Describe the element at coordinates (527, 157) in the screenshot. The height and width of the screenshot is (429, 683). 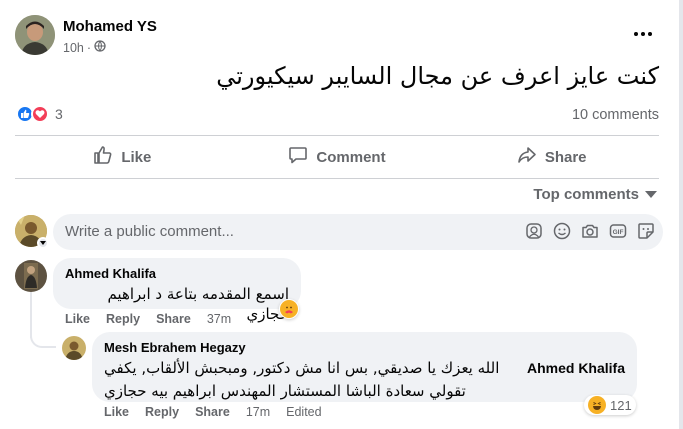
I see `share-arrow-icon` at that location.